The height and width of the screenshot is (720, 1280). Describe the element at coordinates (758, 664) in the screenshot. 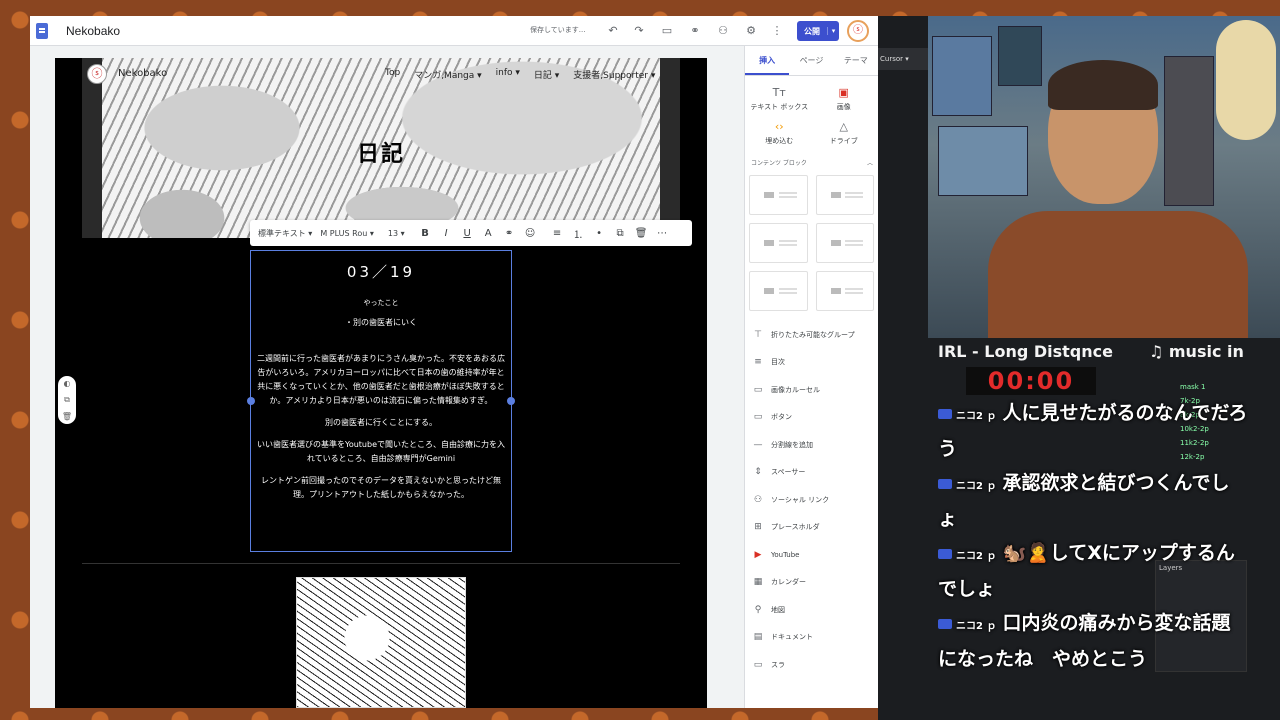

I see `slides-icon: ▭` at that location.